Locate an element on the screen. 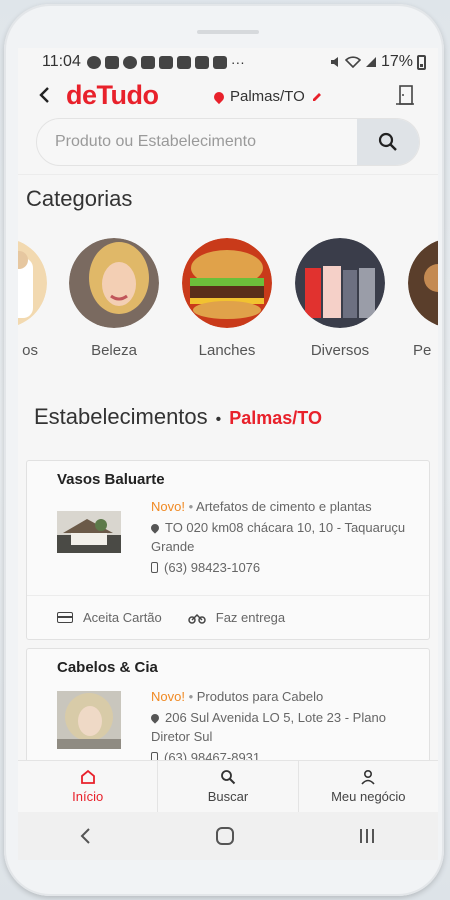 The width and height of the screenshot is (450, 900). location-label: Palmas/TO is located at coordinates (267, 96).